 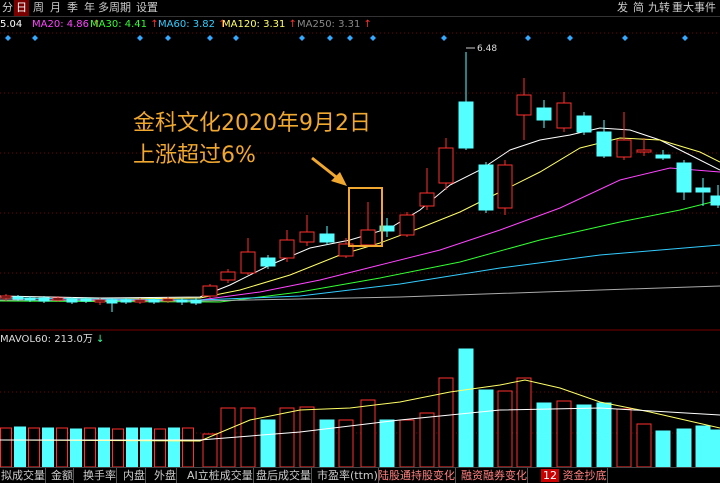 I want to click on ma-legend-item-3: MA60: 3.82 ↑, so click(x=192, y=25).